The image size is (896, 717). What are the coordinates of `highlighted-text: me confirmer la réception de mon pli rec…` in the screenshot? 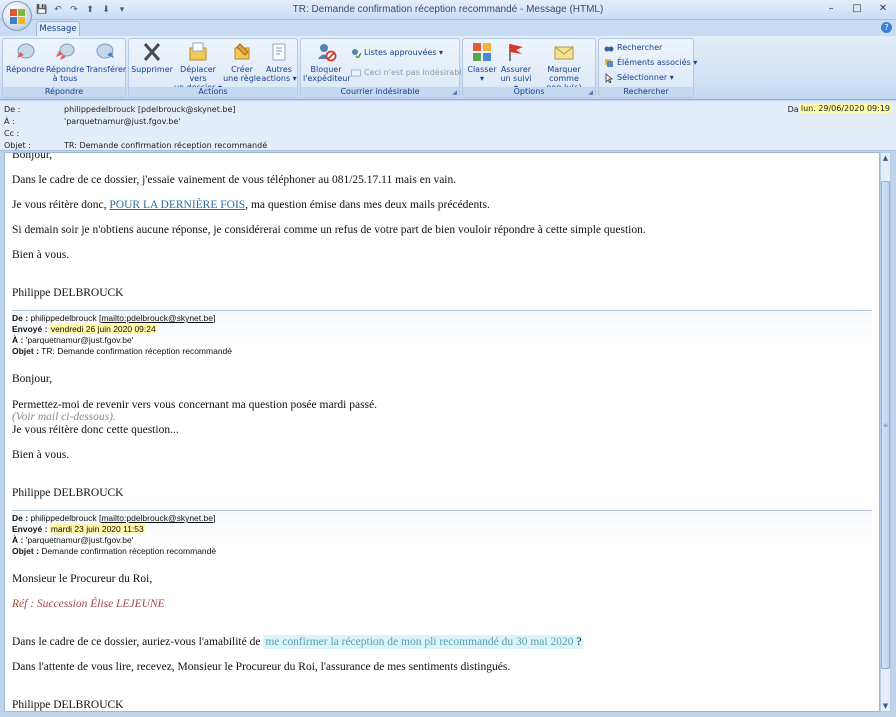 It's located at (423, 642).